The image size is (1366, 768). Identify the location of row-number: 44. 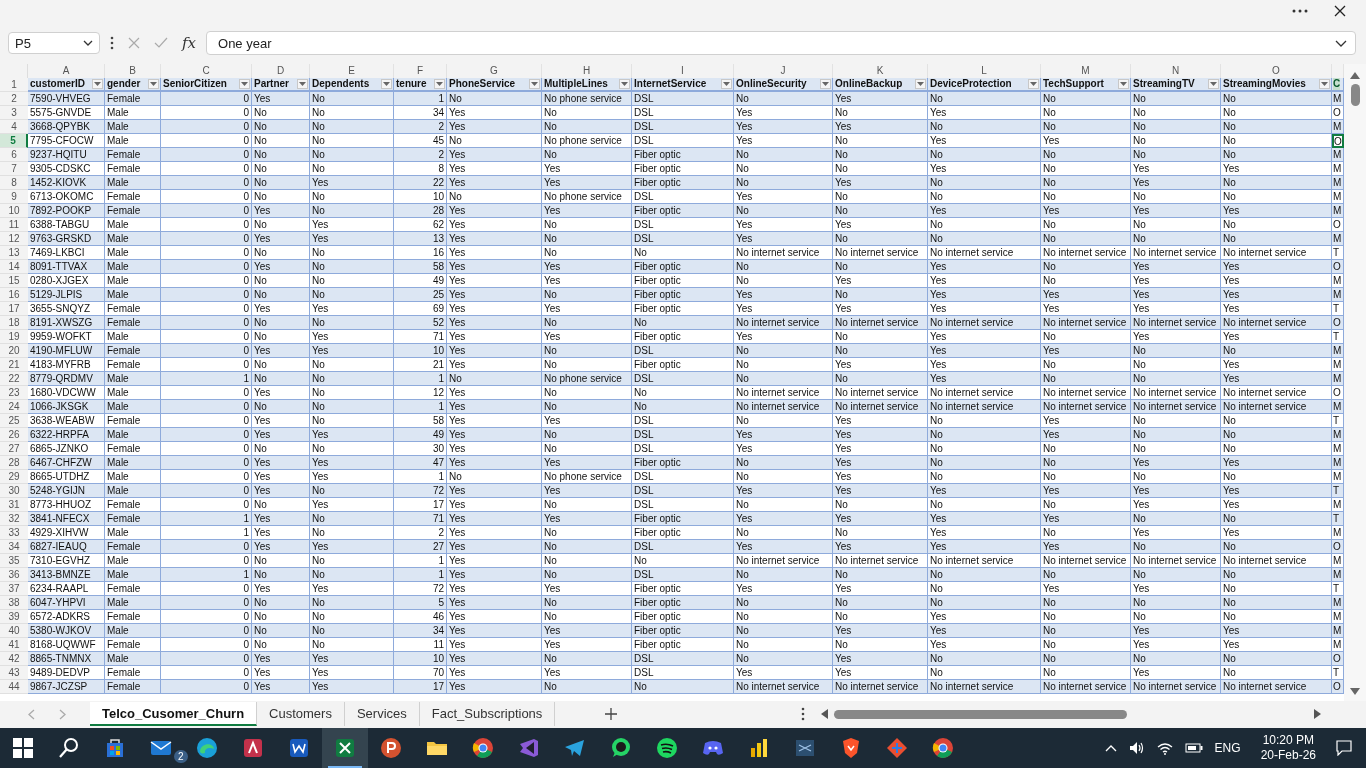
(14, 687).